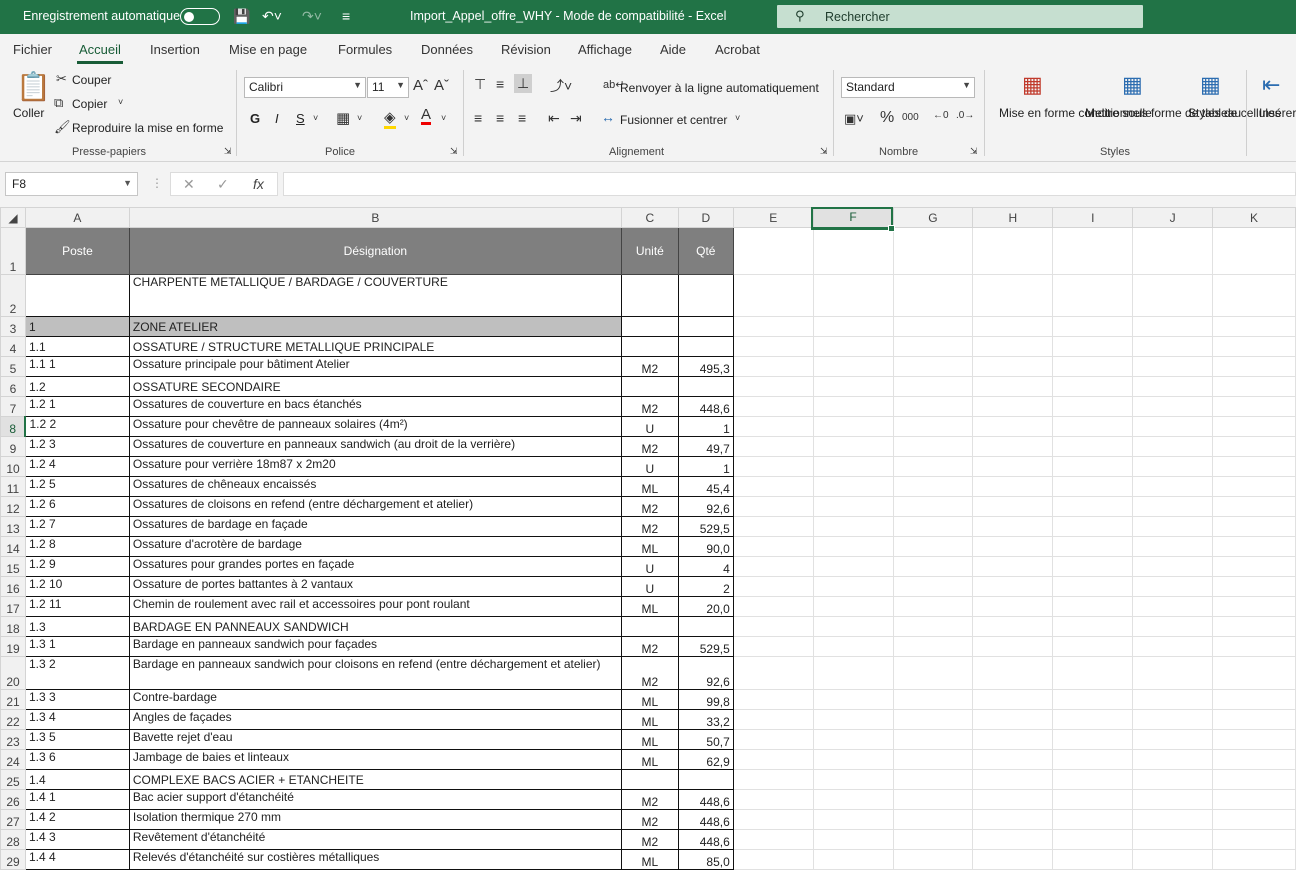  What do you see at coordinates (480, 84) in the screenshot?
I see `align-top-icon: ⊤` at bounding box center [480, 84].